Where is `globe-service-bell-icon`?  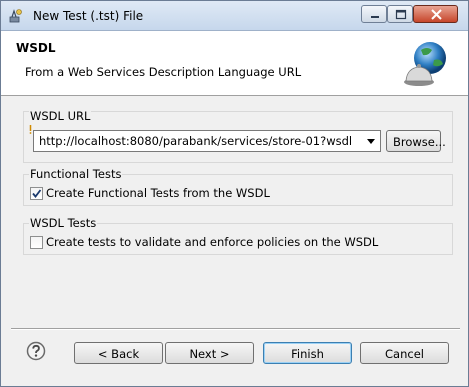
globe-service-bell-icon is located at coordinates (425, 64).